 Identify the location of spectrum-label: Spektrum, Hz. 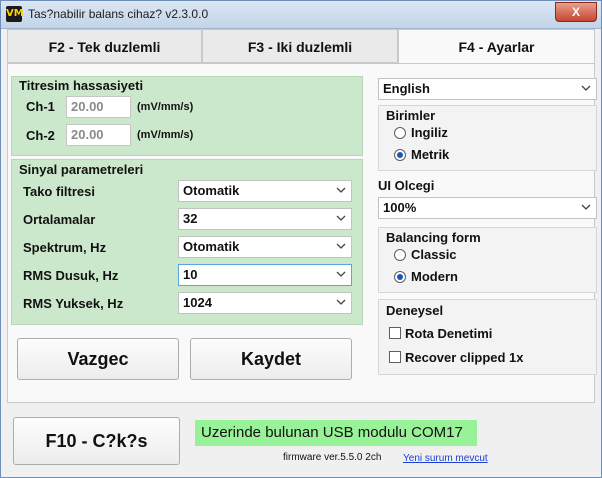
(65, 247).